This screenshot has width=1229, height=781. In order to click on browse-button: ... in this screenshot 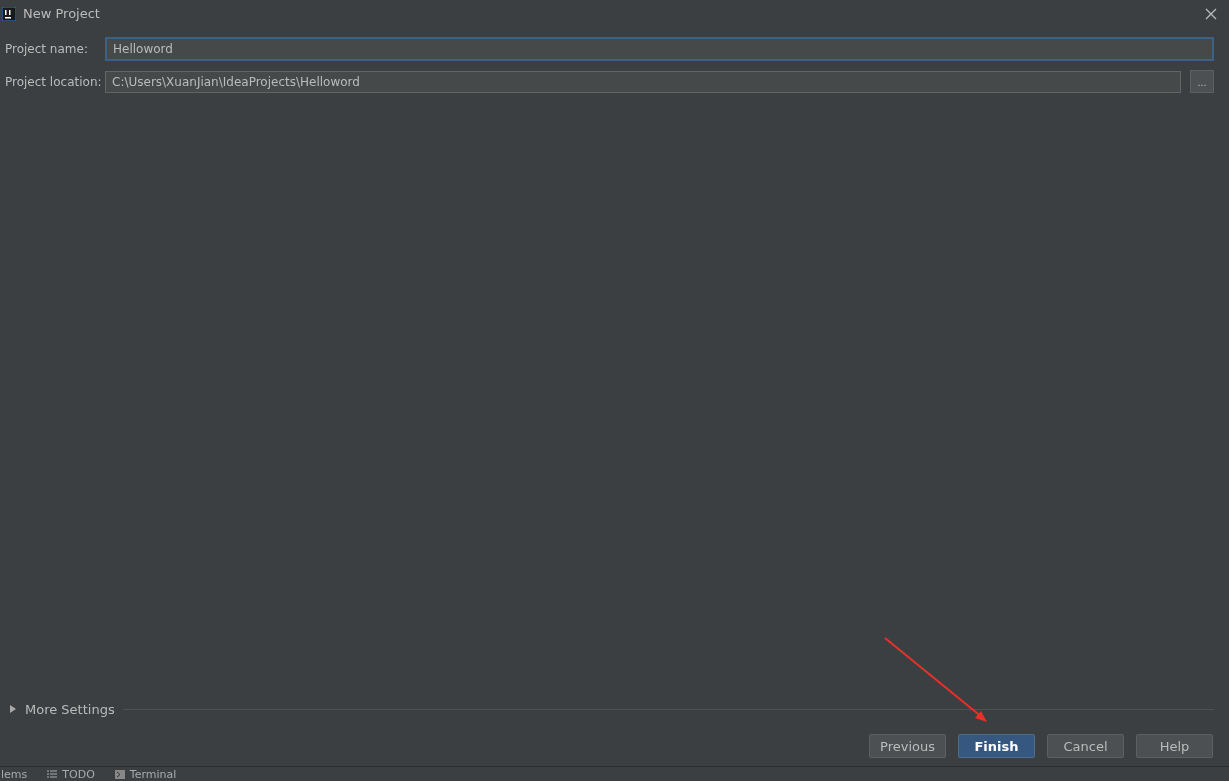, I will do `click(1202, 81)`.